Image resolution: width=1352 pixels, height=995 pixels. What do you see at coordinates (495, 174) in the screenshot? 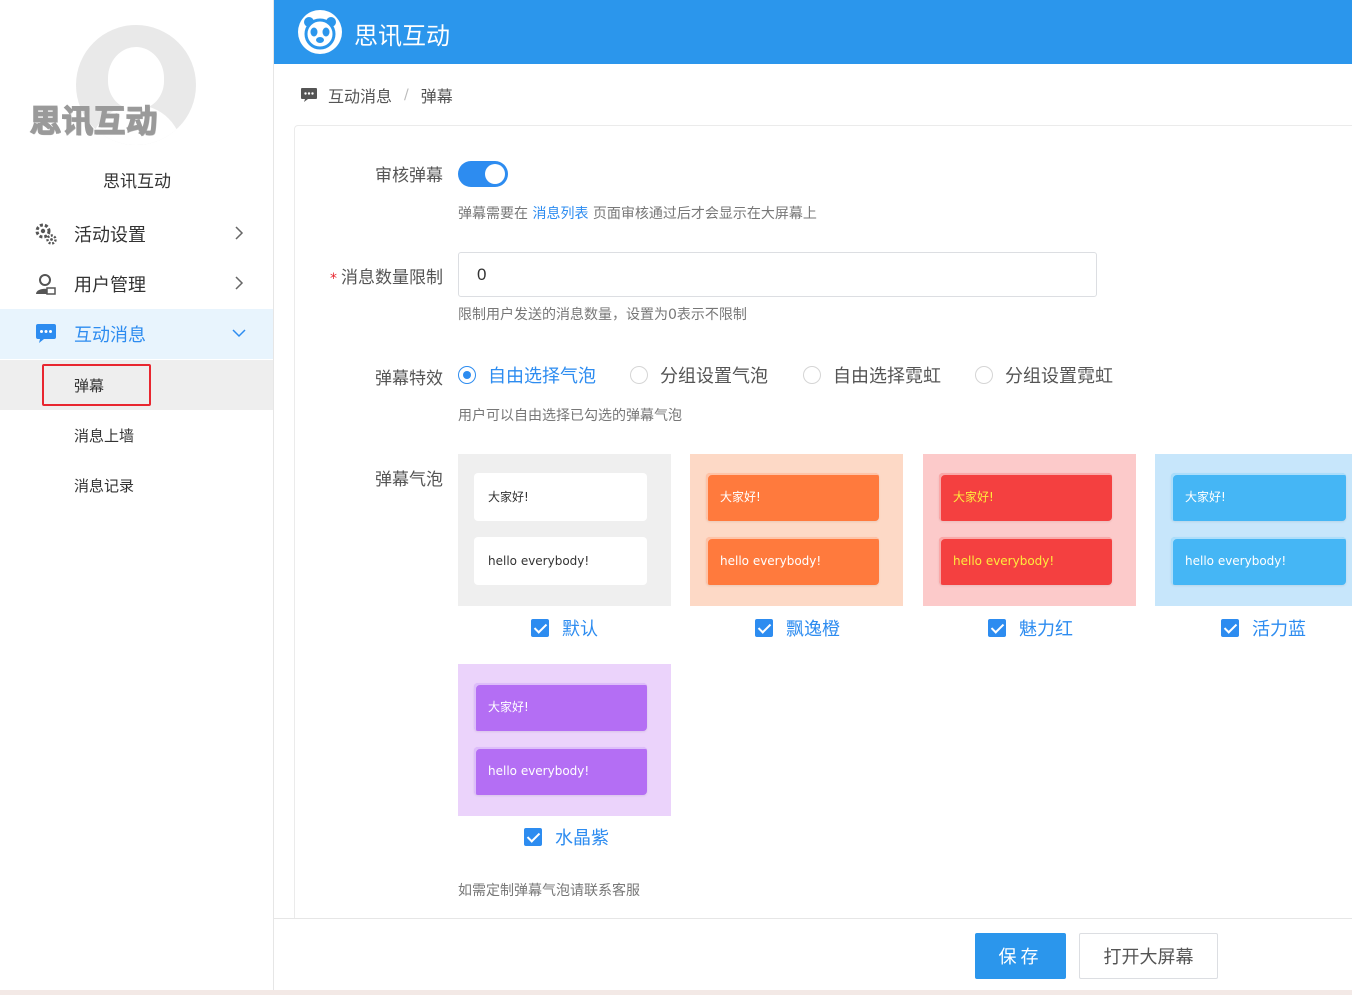
I see `toggle-knob` at bounding box center [495, 174].